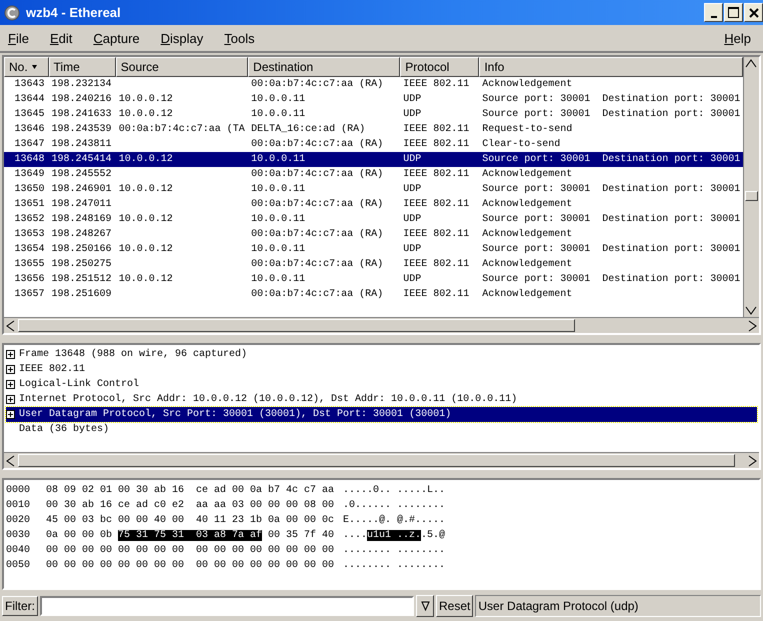 The height and width of the screenshot is (621, 763). Describe the element at coordinates (82, 249) in the screenshot. I see `table-cell: 198.250166` at that location.